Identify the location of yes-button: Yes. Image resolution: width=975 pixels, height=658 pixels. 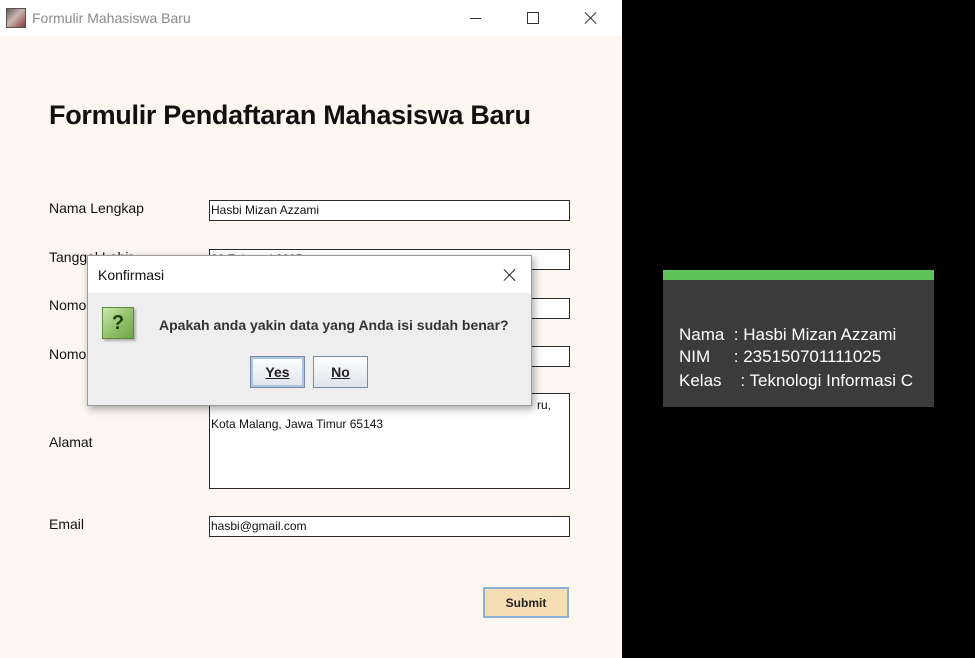
(277, 372).